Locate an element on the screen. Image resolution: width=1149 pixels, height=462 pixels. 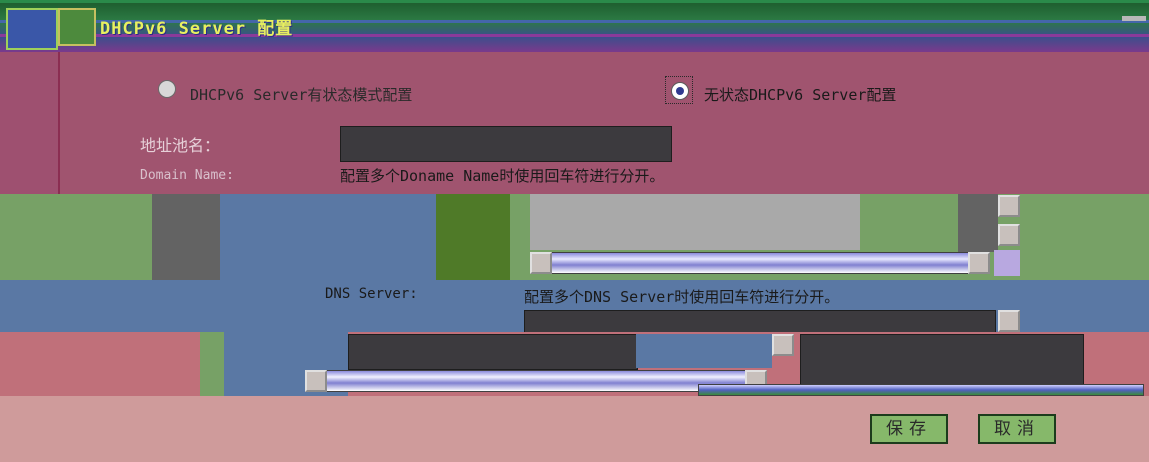
dns-scroll-up-button is located at coordinates (1009, 321).